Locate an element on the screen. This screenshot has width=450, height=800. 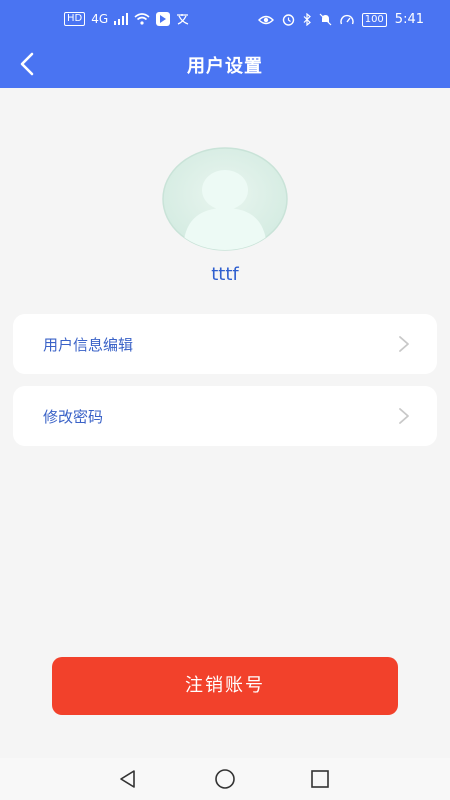
menu-item-change-password: 修改密码 is located at coordinates (225, 416).